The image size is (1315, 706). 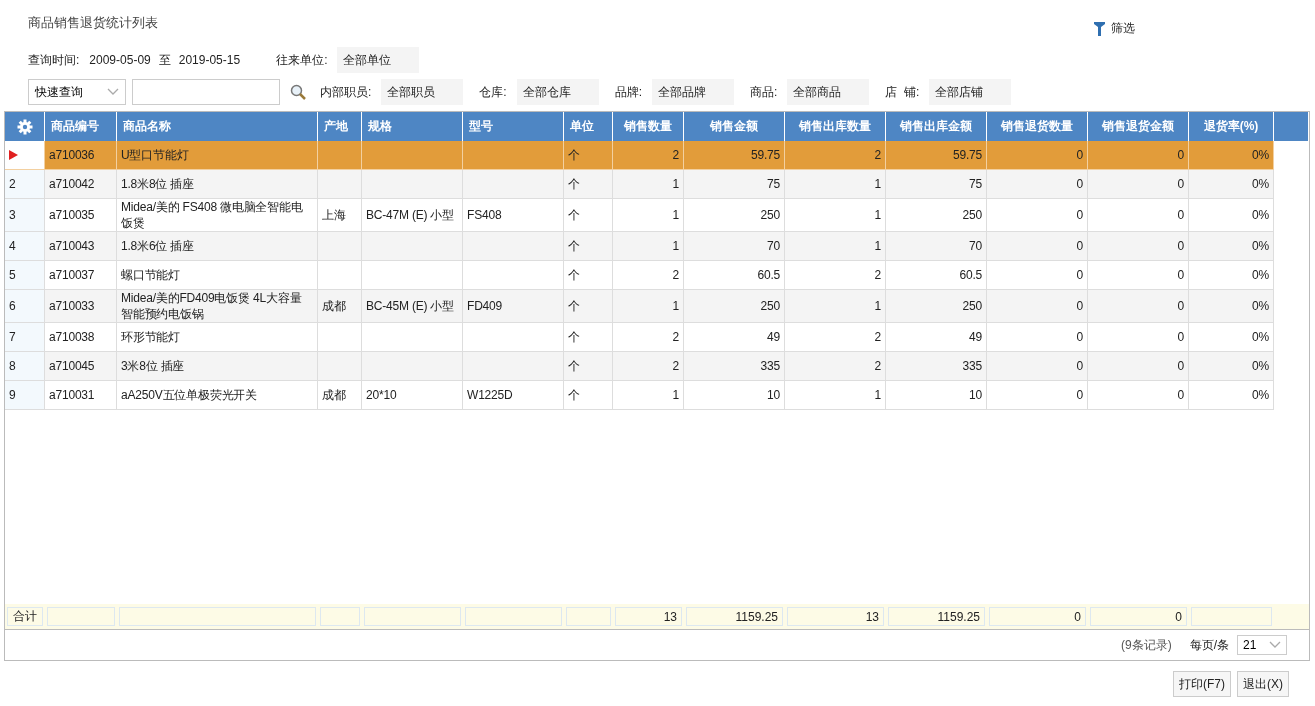 I want to click on record-count: (9条记录), so click(x=1146, y=645).